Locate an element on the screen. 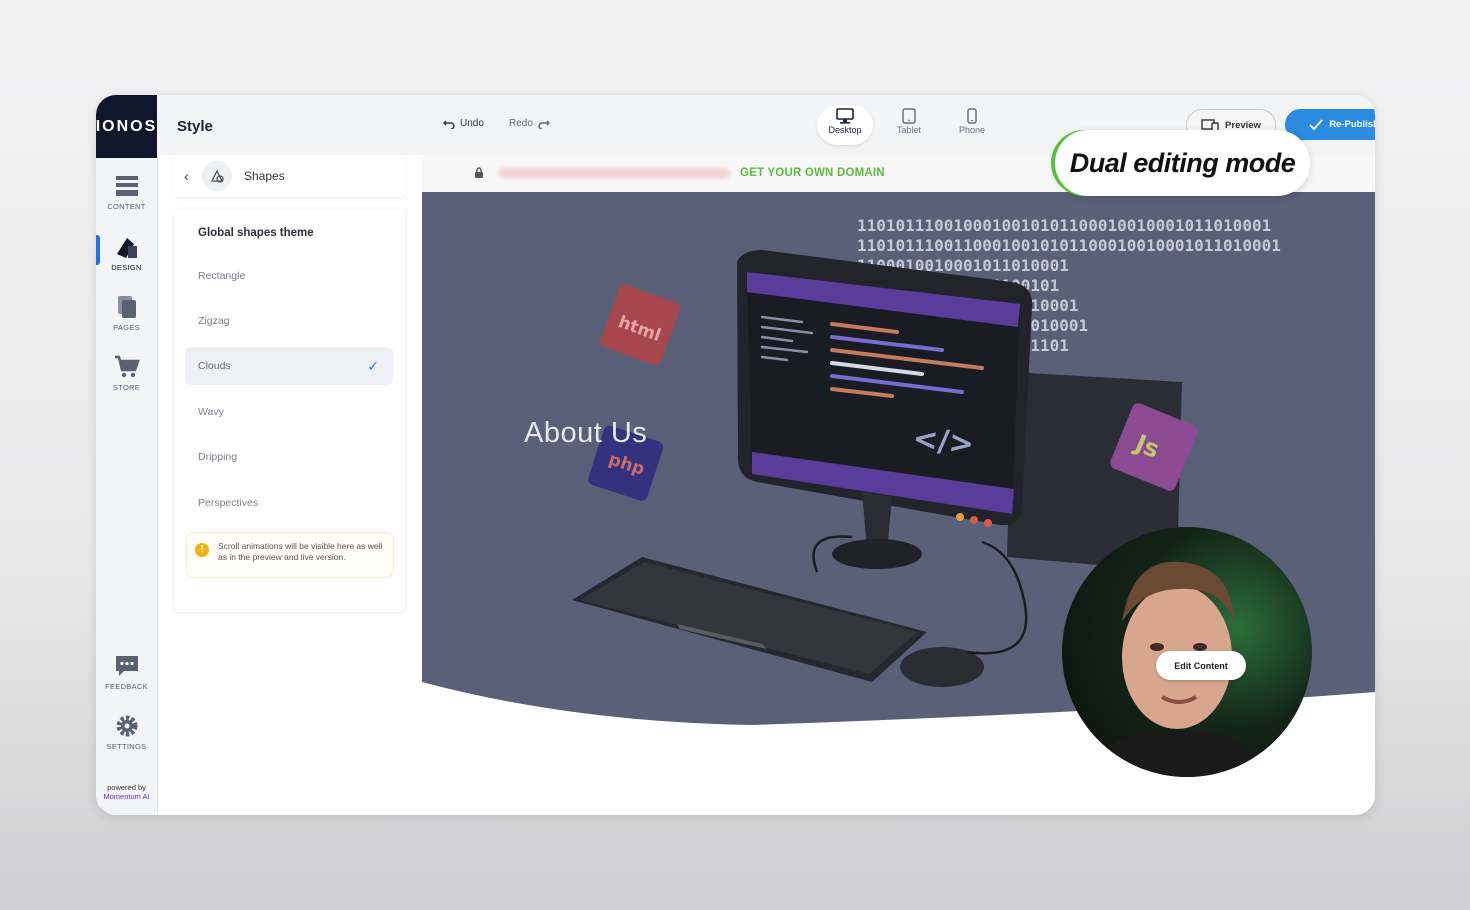 The image size is (1470, 910). feedback-icon is located at coordinates (126, 666).